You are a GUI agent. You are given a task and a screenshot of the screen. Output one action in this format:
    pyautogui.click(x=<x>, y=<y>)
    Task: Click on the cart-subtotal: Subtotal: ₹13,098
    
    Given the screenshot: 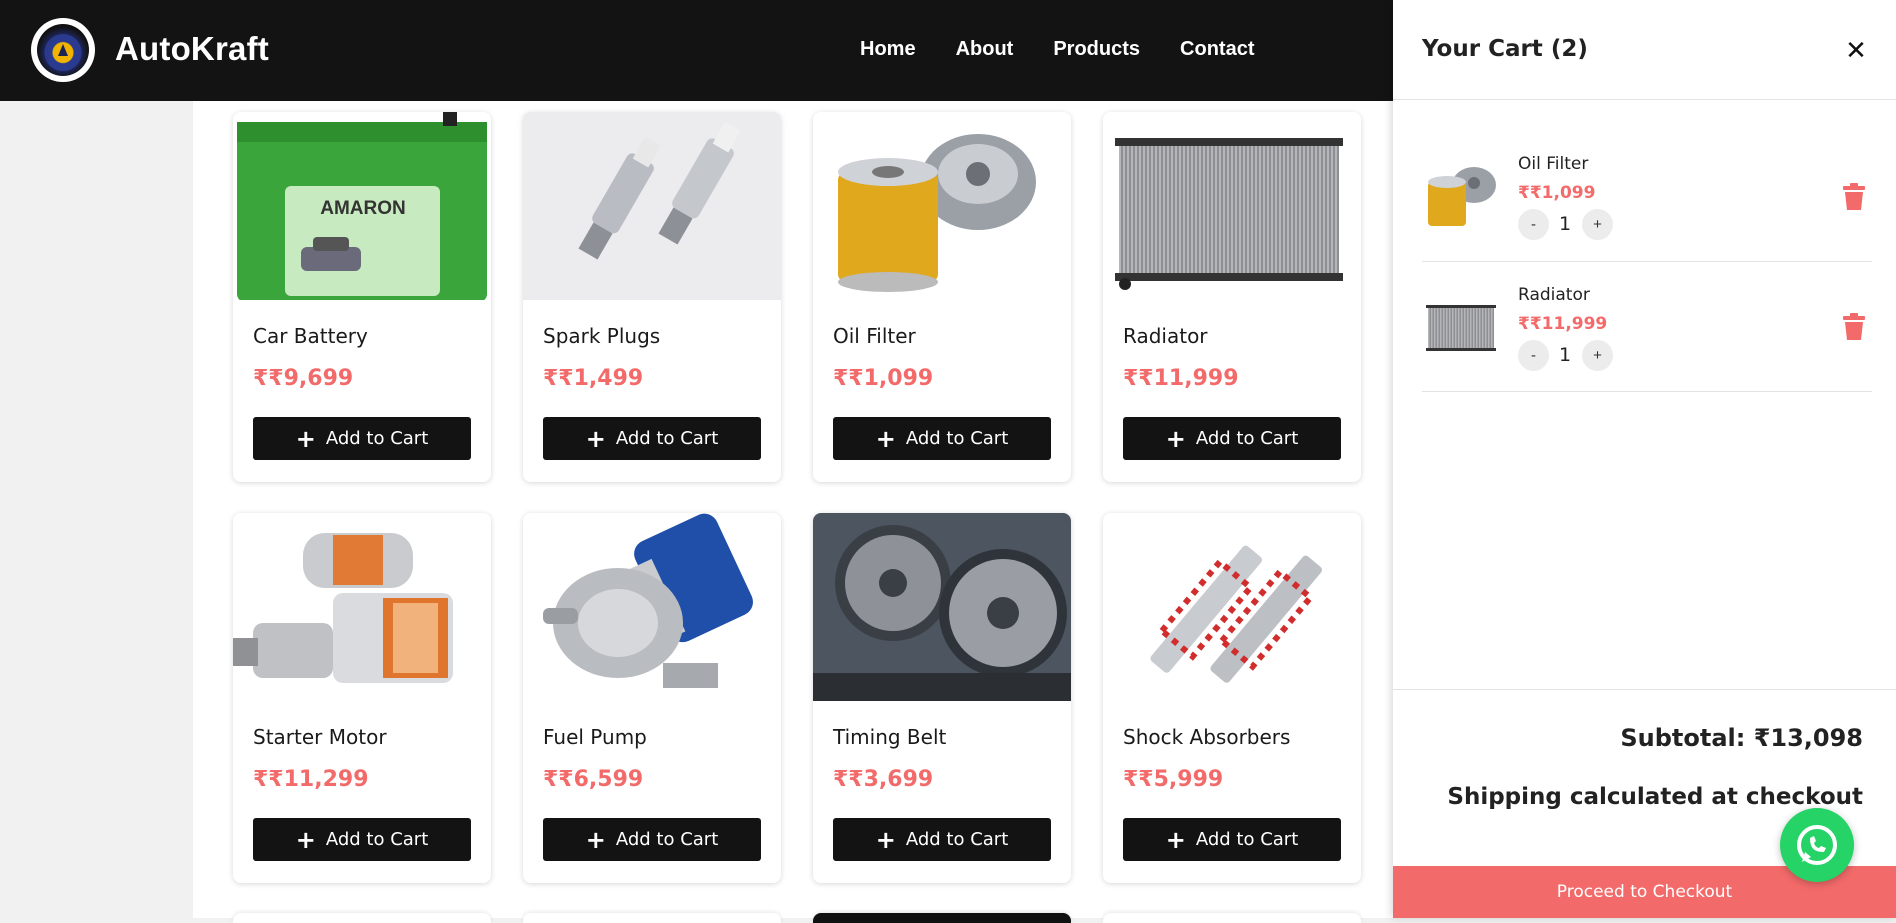 What is the action you would take?
    pyautogui.click(x=1741, y=738)
    